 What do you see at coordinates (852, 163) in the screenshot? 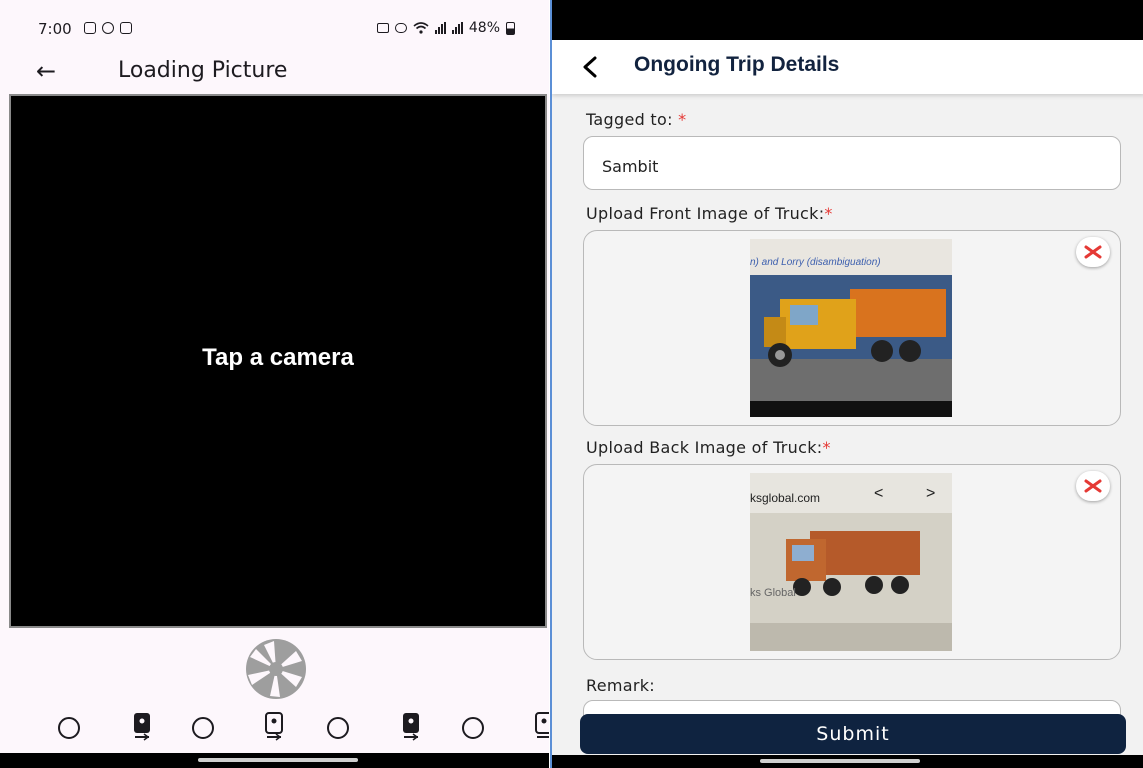
I see `tagged-to-field: Sambit` at bounding box center [852, 163].